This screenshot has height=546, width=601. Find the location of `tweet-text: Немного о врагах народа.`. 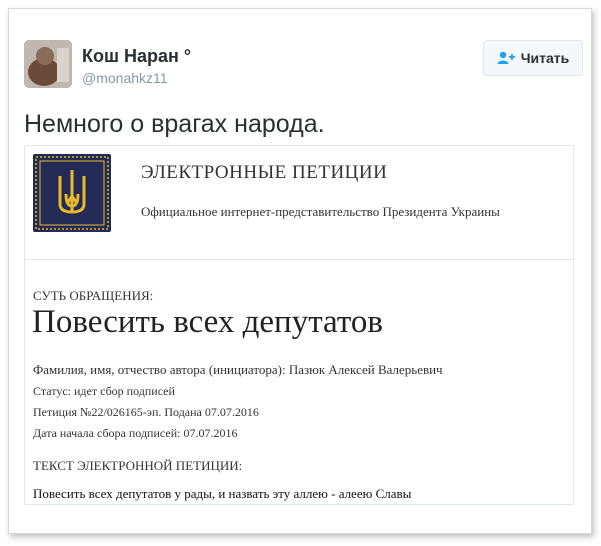

tweet-text: Немного о врагах народа. is located at coordinates (174, 124).